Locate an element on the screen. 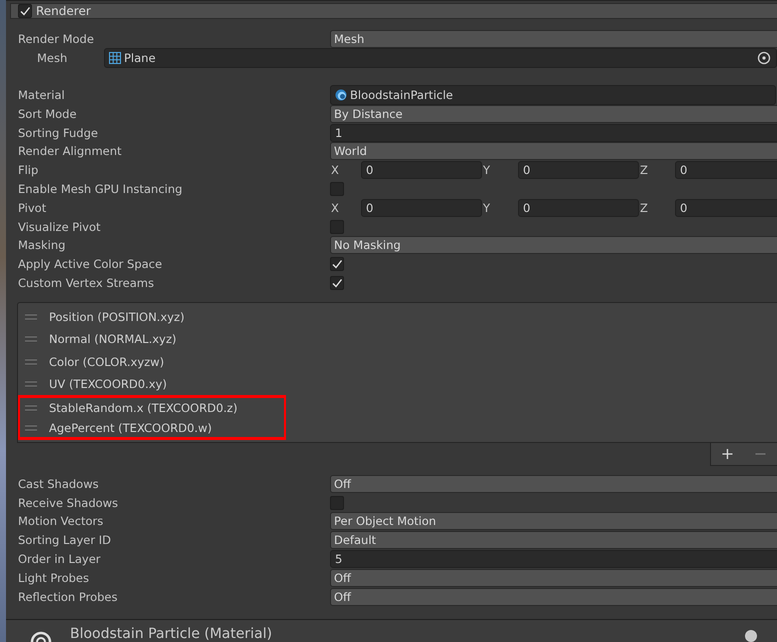  field-label: Motion Vectors is located at coordinates (61, 521).